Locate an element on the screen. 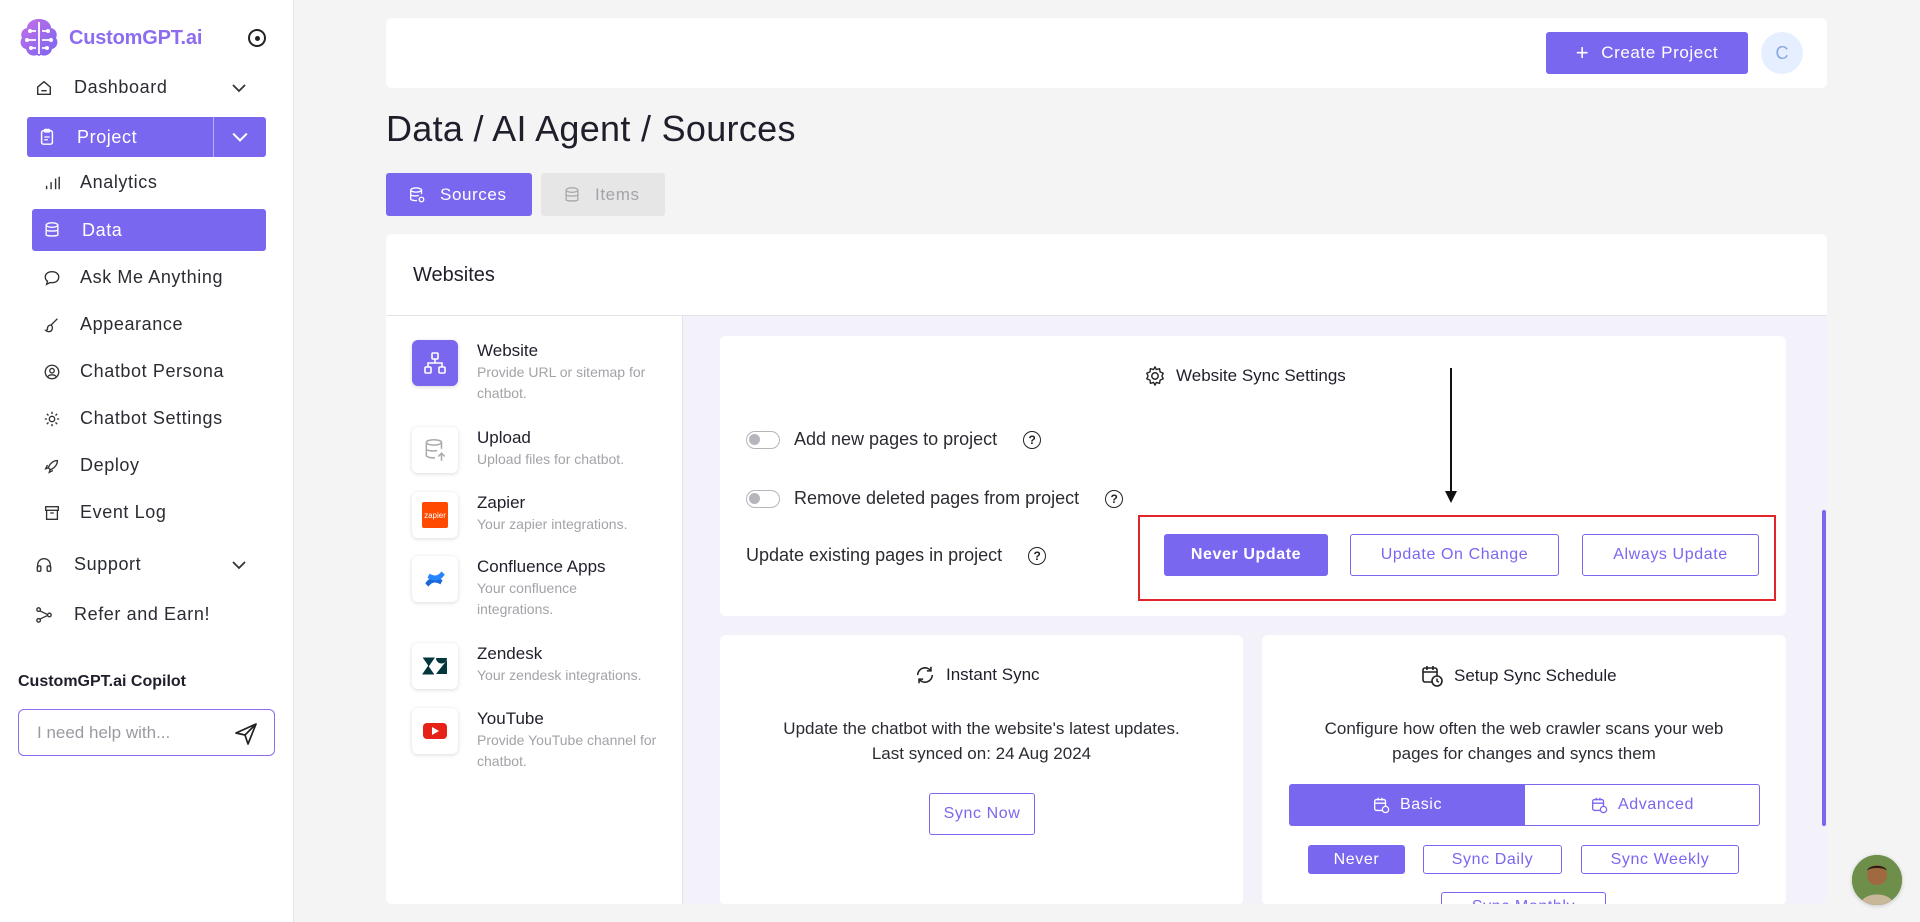 The width and height of the screenshot is (1920, 922). source-name: Zapier is located at coordinates (501, 502).